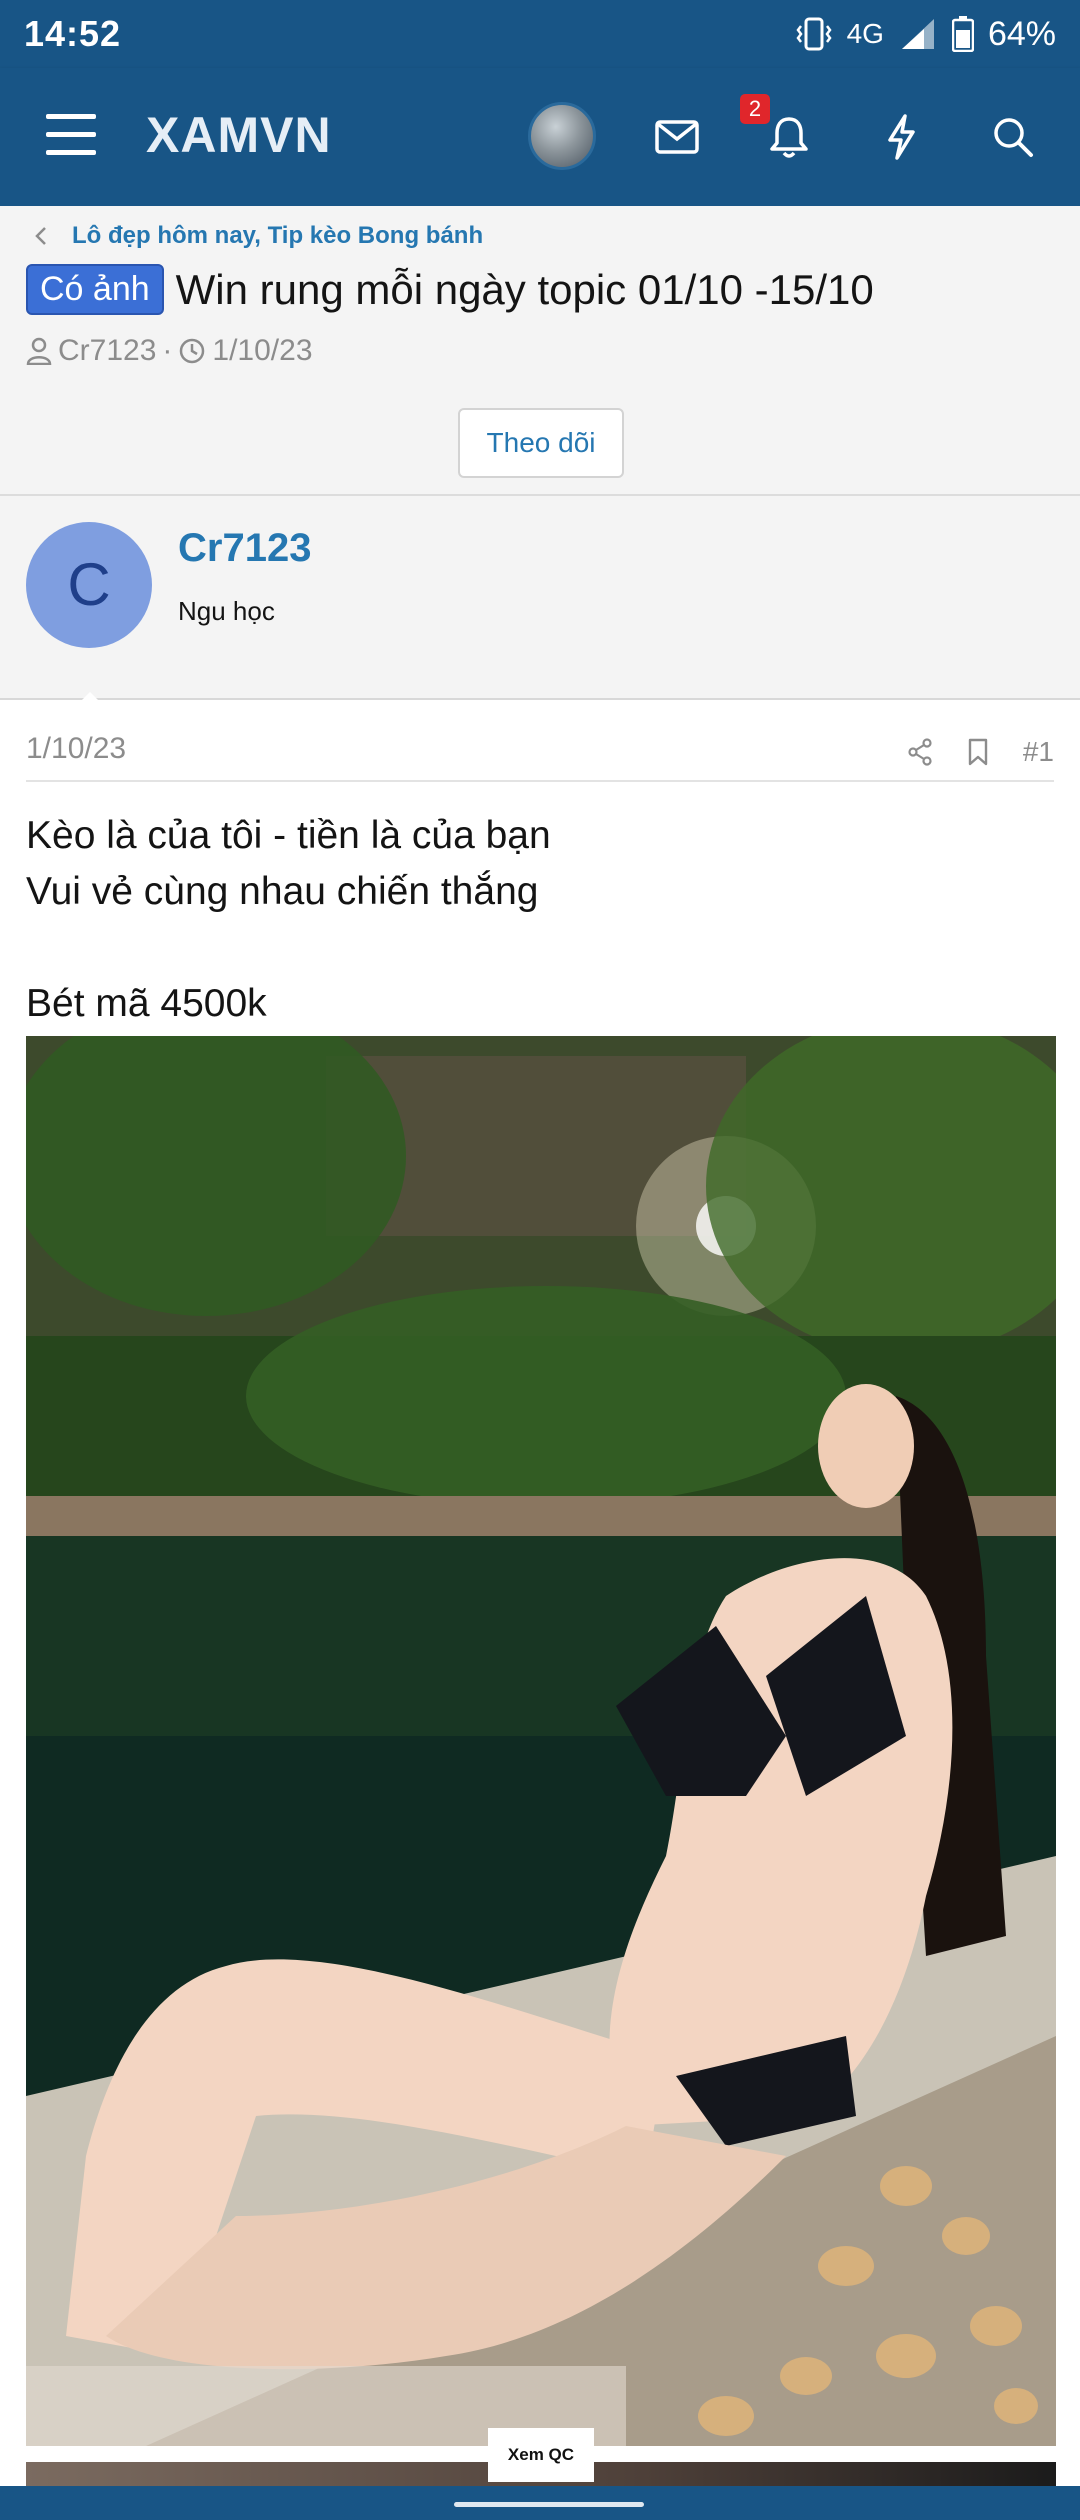  I want to click on post-line: Vui vẻ cùng nhau chiến thắng, so click(282, 891).